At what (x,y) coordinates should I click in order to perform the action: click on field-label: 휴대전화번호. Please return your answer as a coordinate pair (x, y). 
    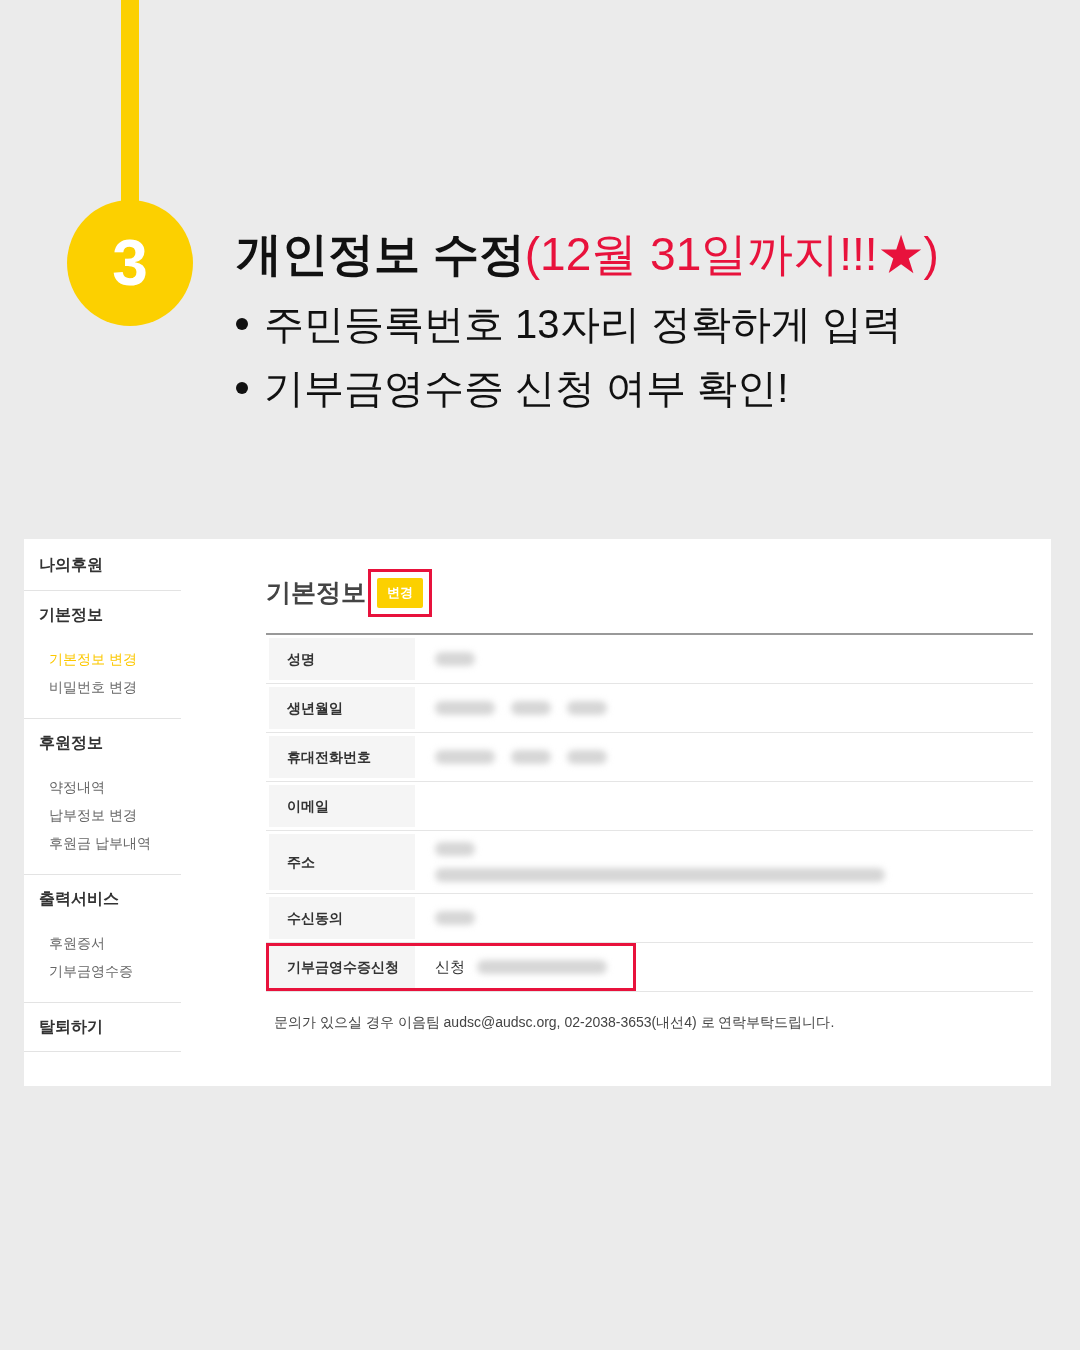
    Looking at the image, I should click on (329, 757).